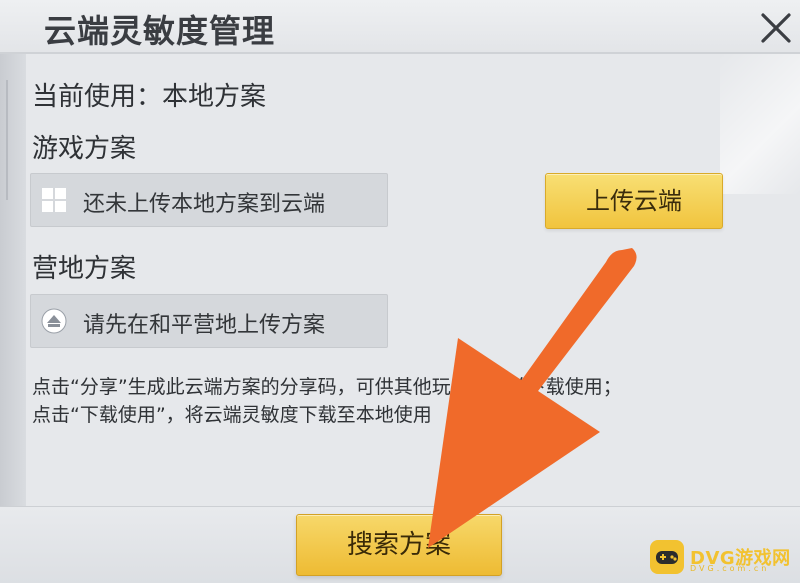  What do you see at coordinates (84, 149) in the screenshot?
I see `game-plan-label: 游戏方案` at bounding box center [84, 149].